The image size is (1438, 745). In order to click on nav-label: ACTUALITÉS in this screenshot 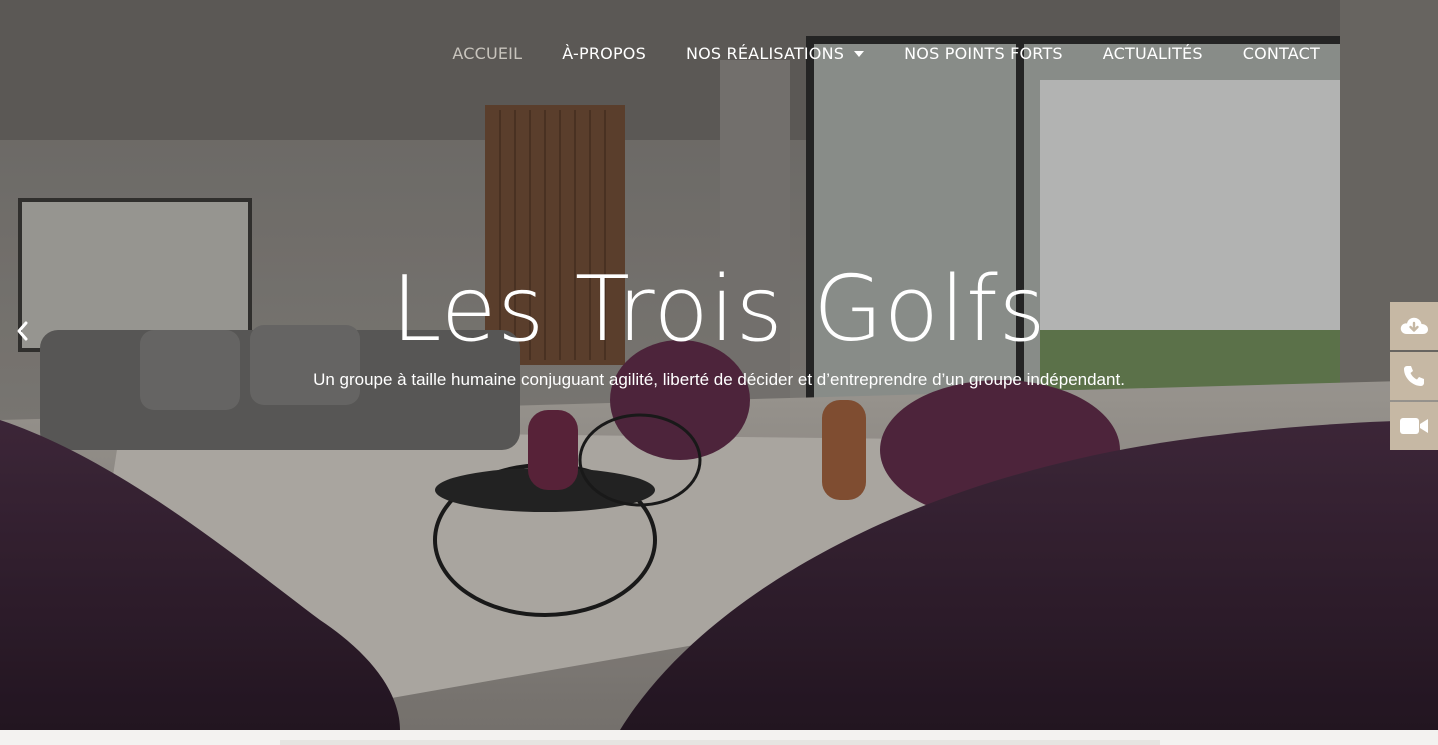, I will do `click(1152, 53)`.